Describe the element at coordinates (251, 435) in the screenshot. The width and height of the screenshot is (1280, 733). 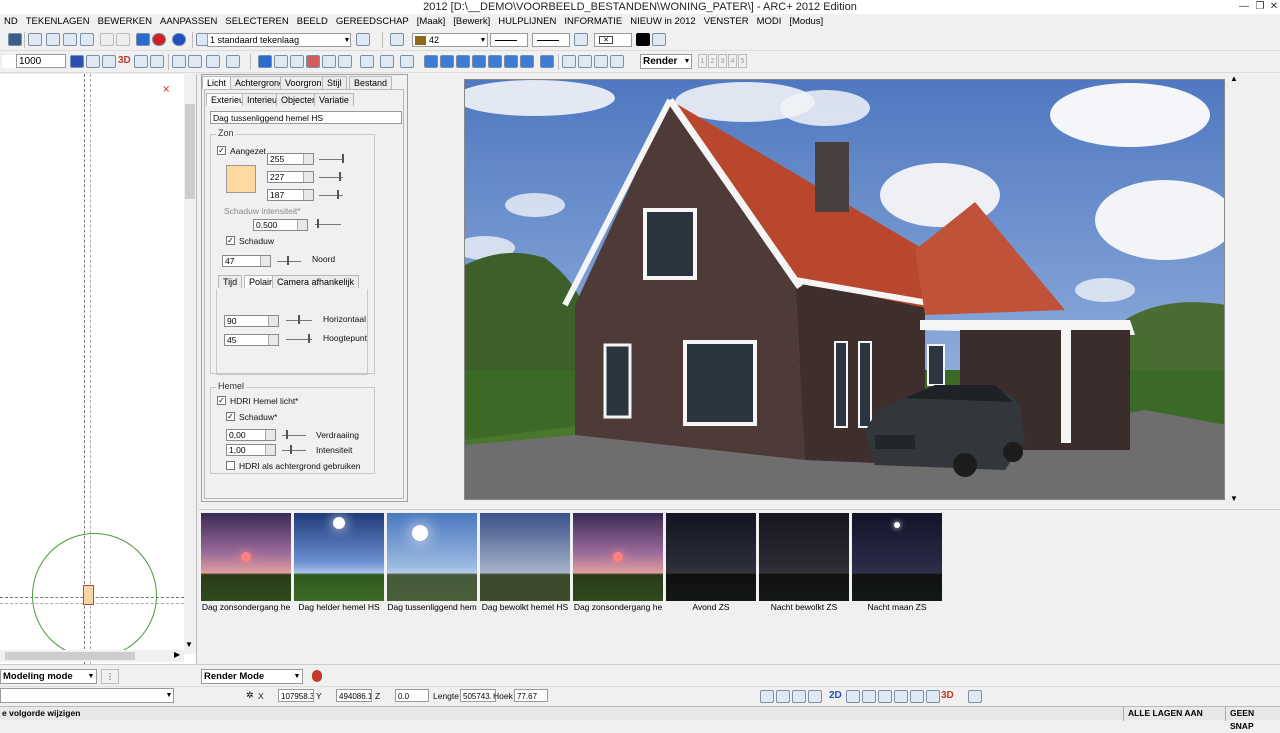
I see `verdraaiing-input: 0,00` at that location.